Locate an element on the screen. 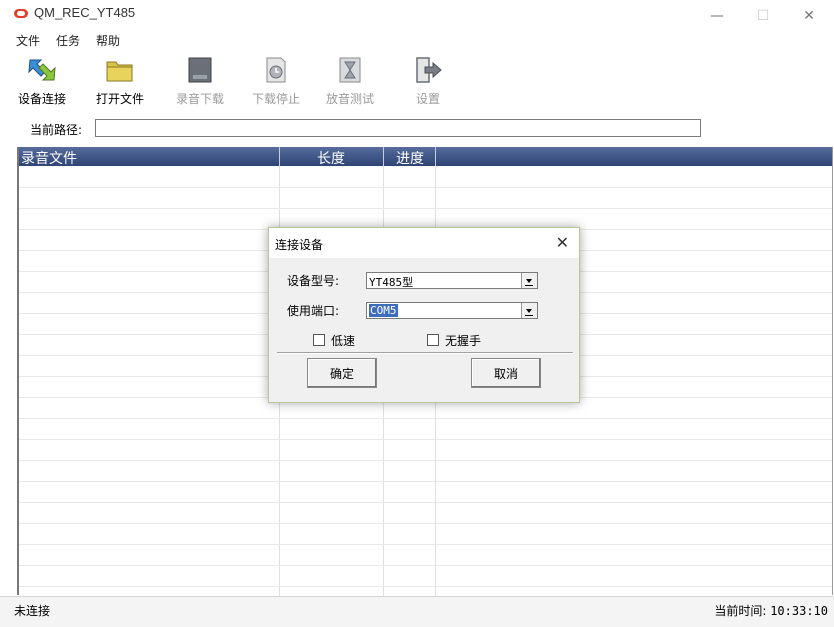 The image size is (834, 627). low-speed-checkbox: 低速 is located at coordinates (334, 340).